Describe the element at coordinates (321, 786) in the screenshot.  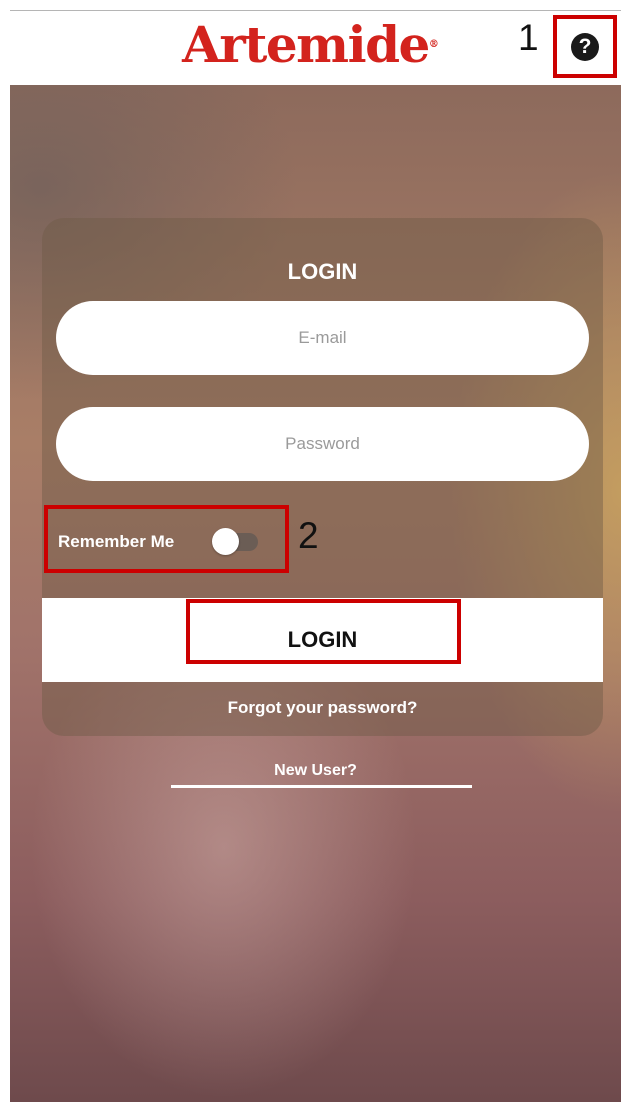
I see `new-user-underline` at that location.